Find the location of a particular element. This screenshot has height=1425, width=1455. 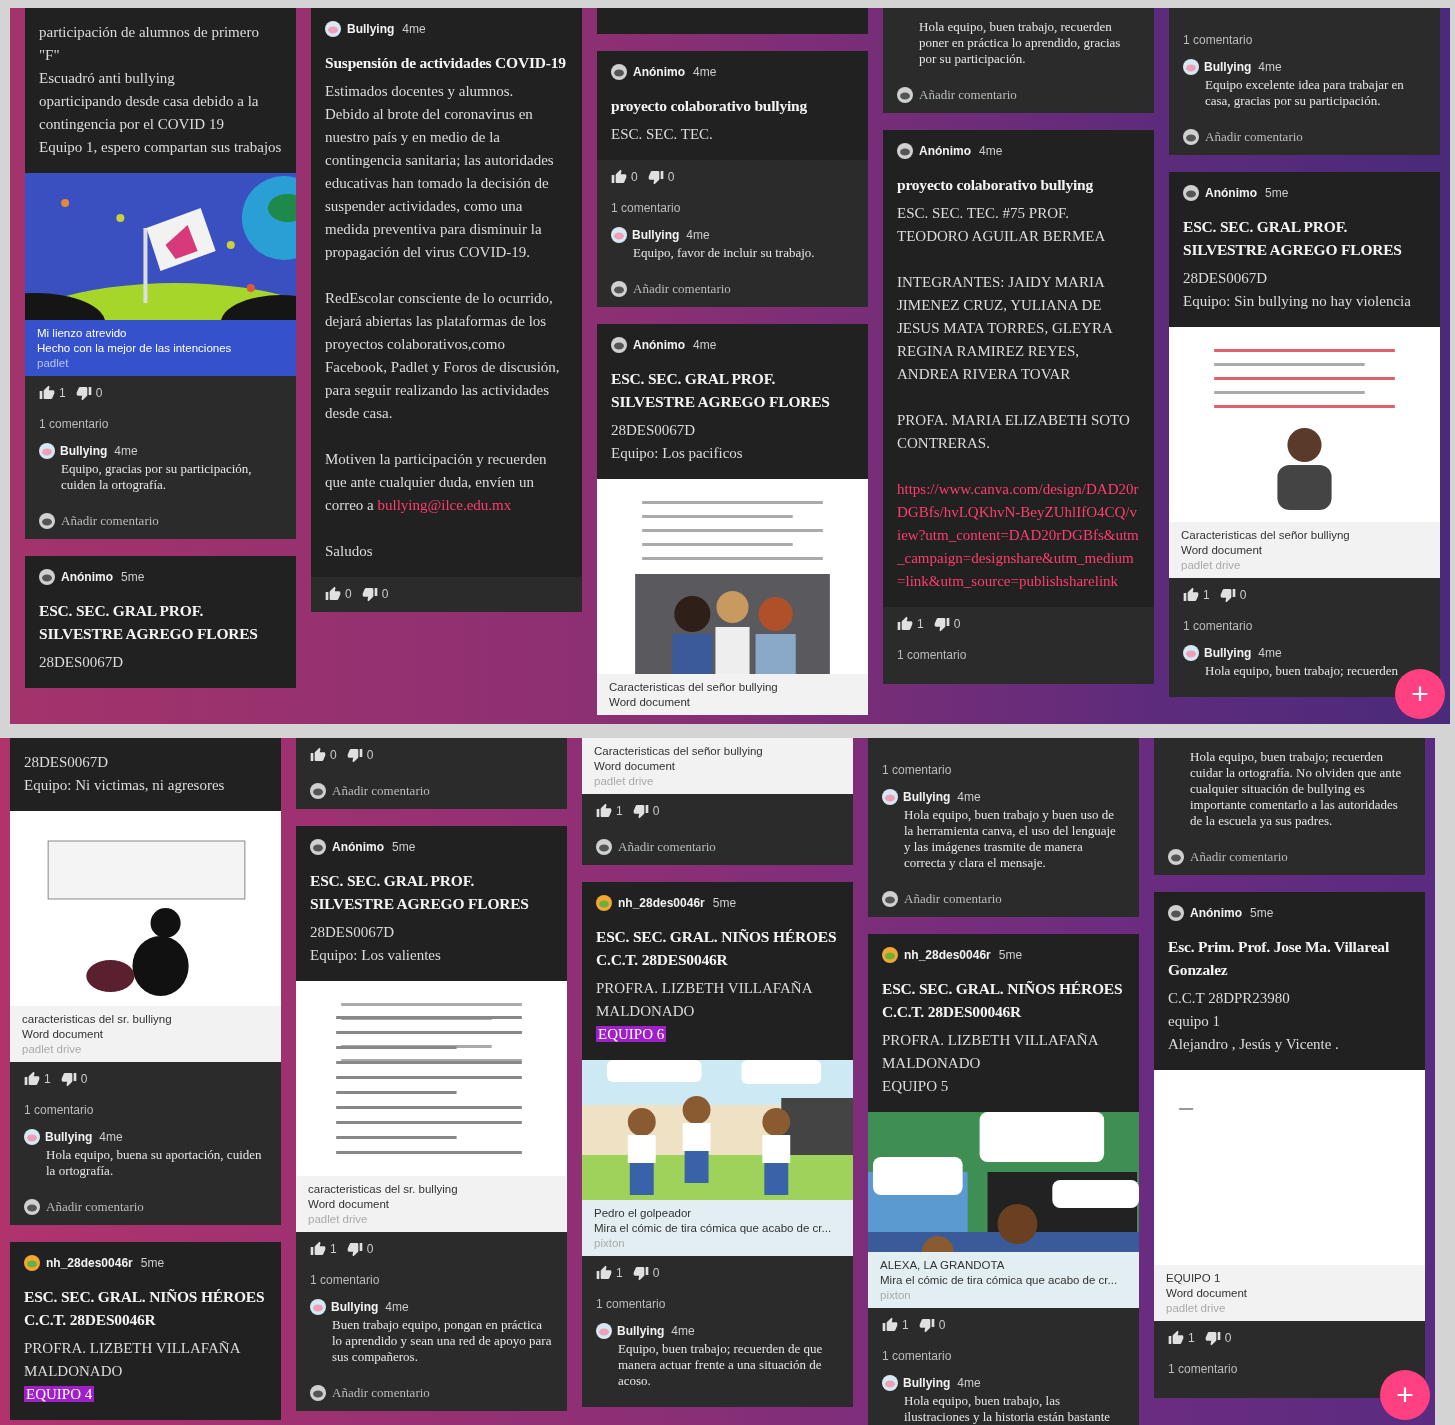

attachment-caption: Caracteristicas del señor bullying Word document is located at coordinates (732, 694).